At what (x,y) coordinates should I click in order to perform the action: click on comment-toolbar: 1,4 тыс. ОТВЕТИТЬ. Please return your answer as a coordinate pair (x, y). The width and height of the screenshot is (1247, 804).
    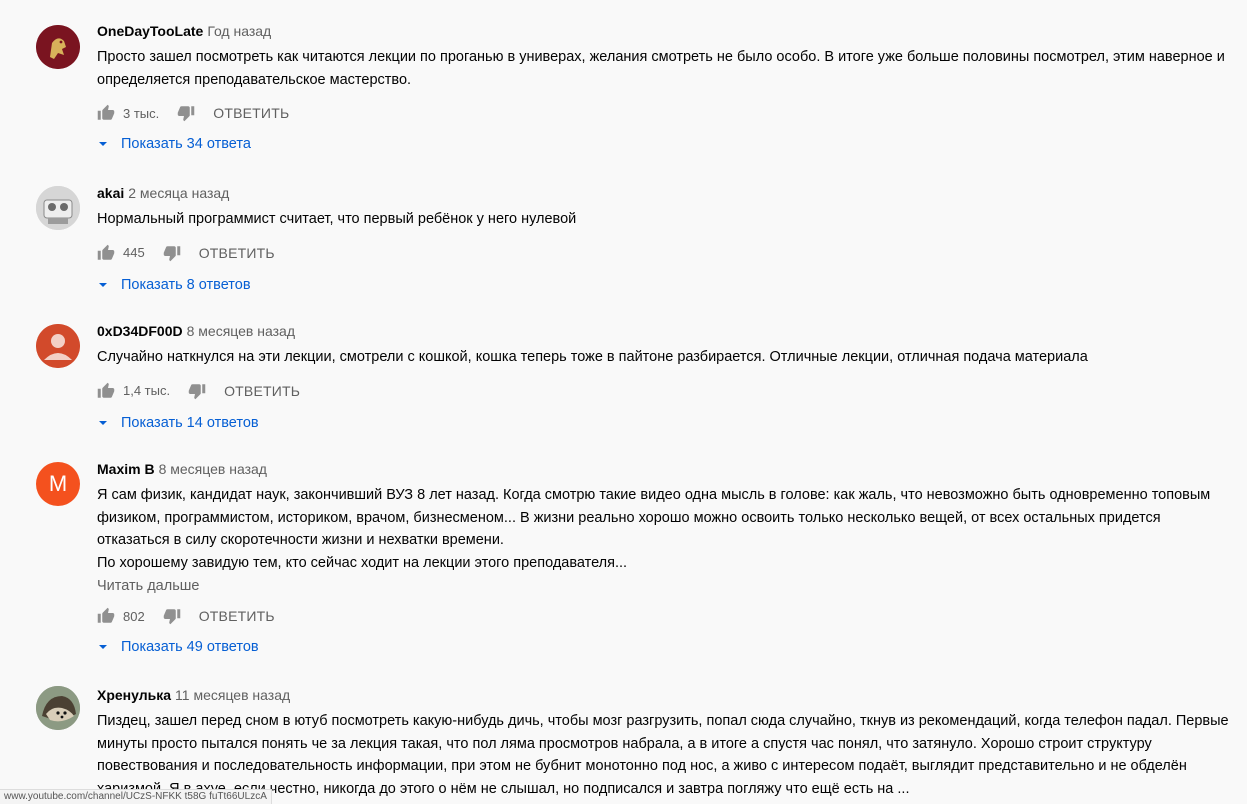
    Looking at the image, I should click on (663, 391).